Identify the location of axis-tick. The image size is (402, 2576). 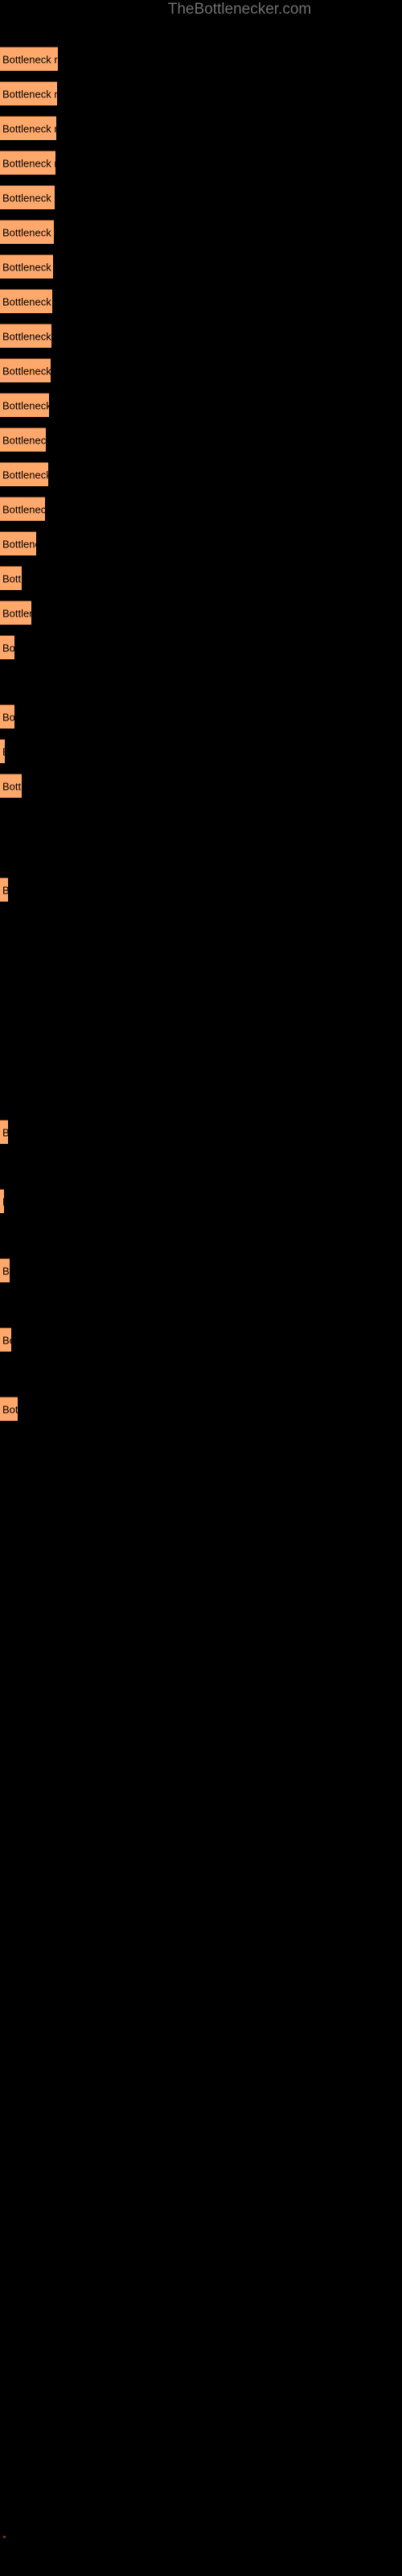
(4, 2537).